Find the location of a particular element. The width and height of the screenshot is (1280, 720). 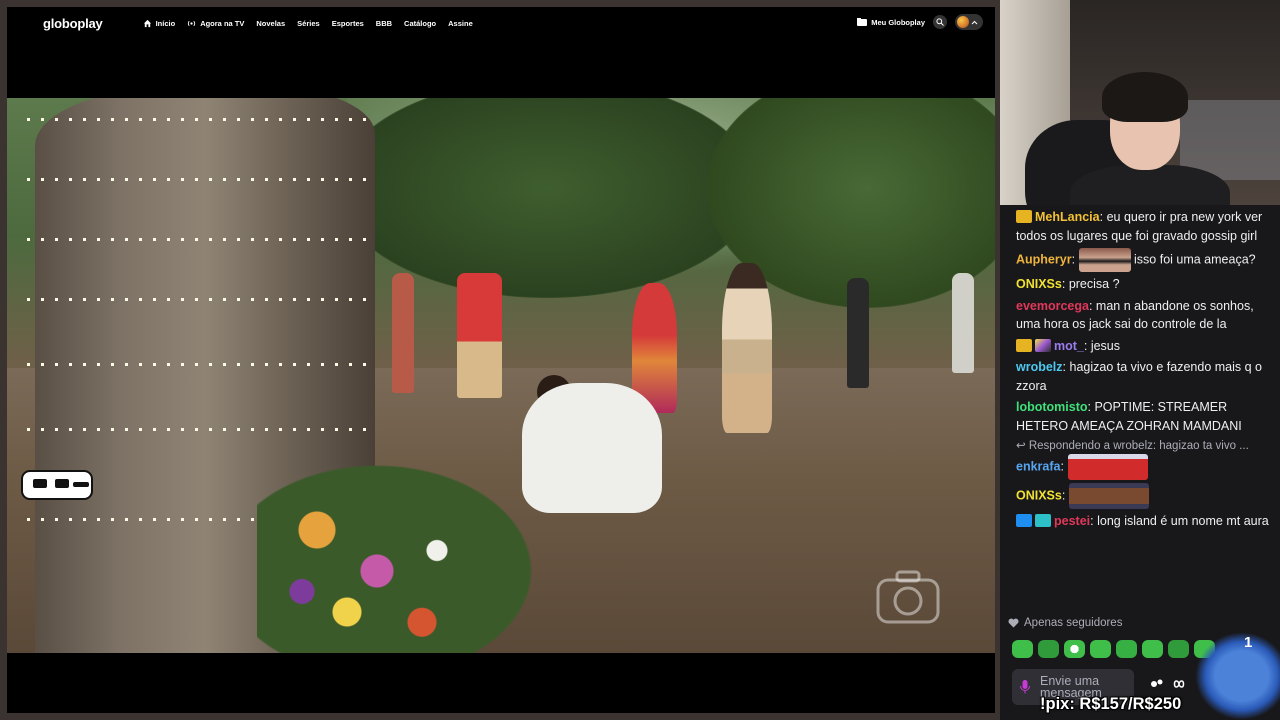

chat-username: evemorcega is located at coordinates (1052, 306).